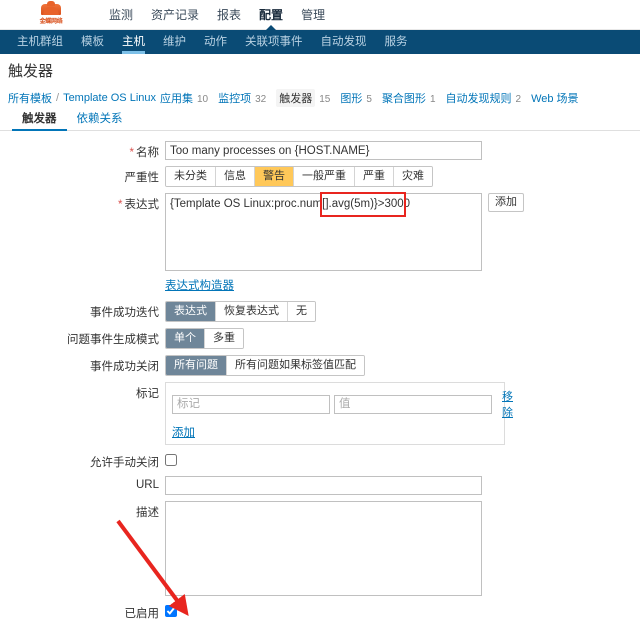 The image size is (640, 628). Describe the element at coordinates (261, 99) in the screenshot. I see `breadcrumb-items-count: 32` at that location.